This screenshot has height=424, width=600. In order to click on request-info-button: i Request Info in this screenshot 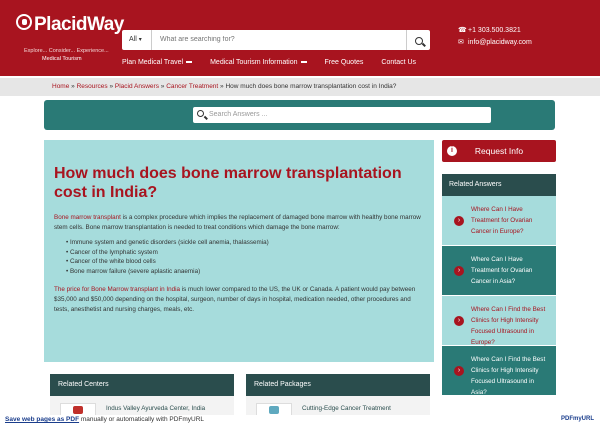, I will do `click(499, 151)`.